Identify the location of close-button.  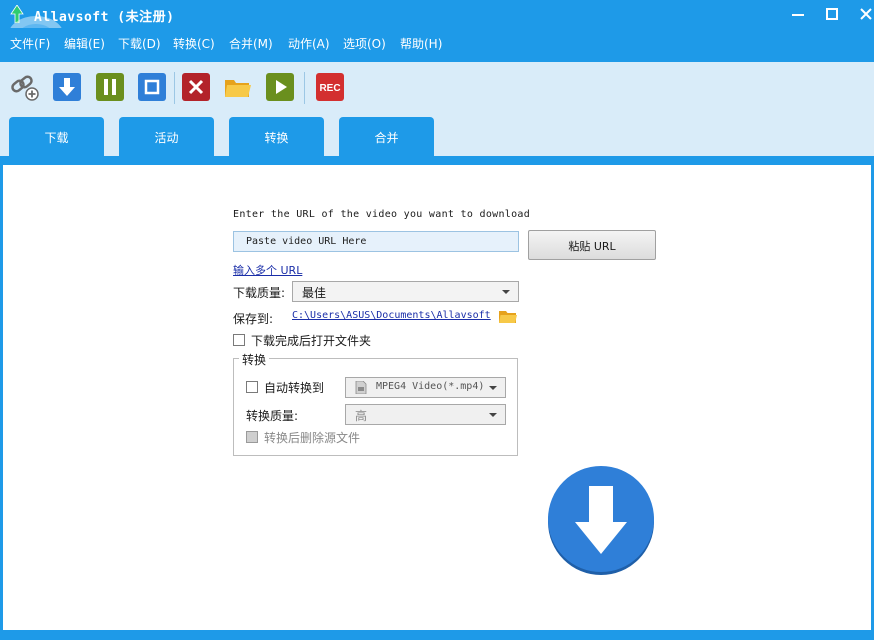
(861, 14).